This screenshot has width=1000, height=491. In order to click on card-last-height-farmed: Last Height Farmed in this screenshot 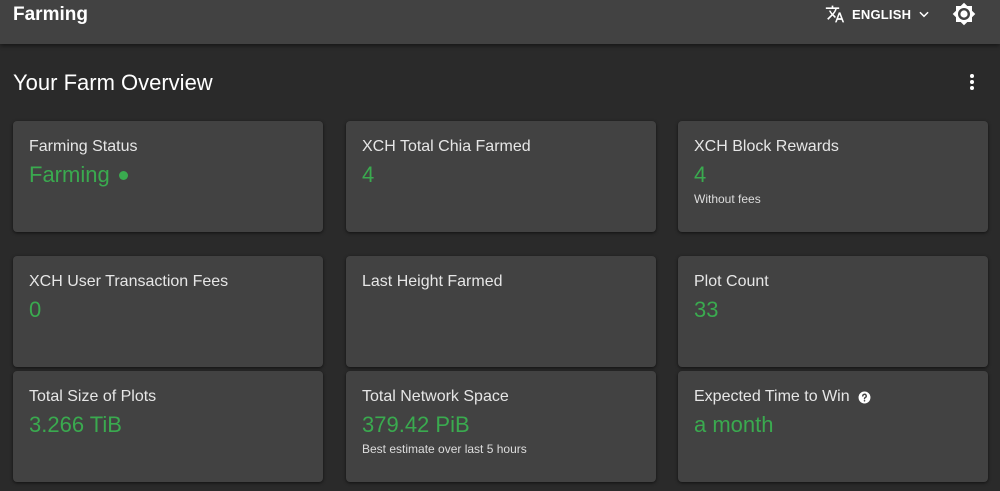, I will do `click(501, 311)`.